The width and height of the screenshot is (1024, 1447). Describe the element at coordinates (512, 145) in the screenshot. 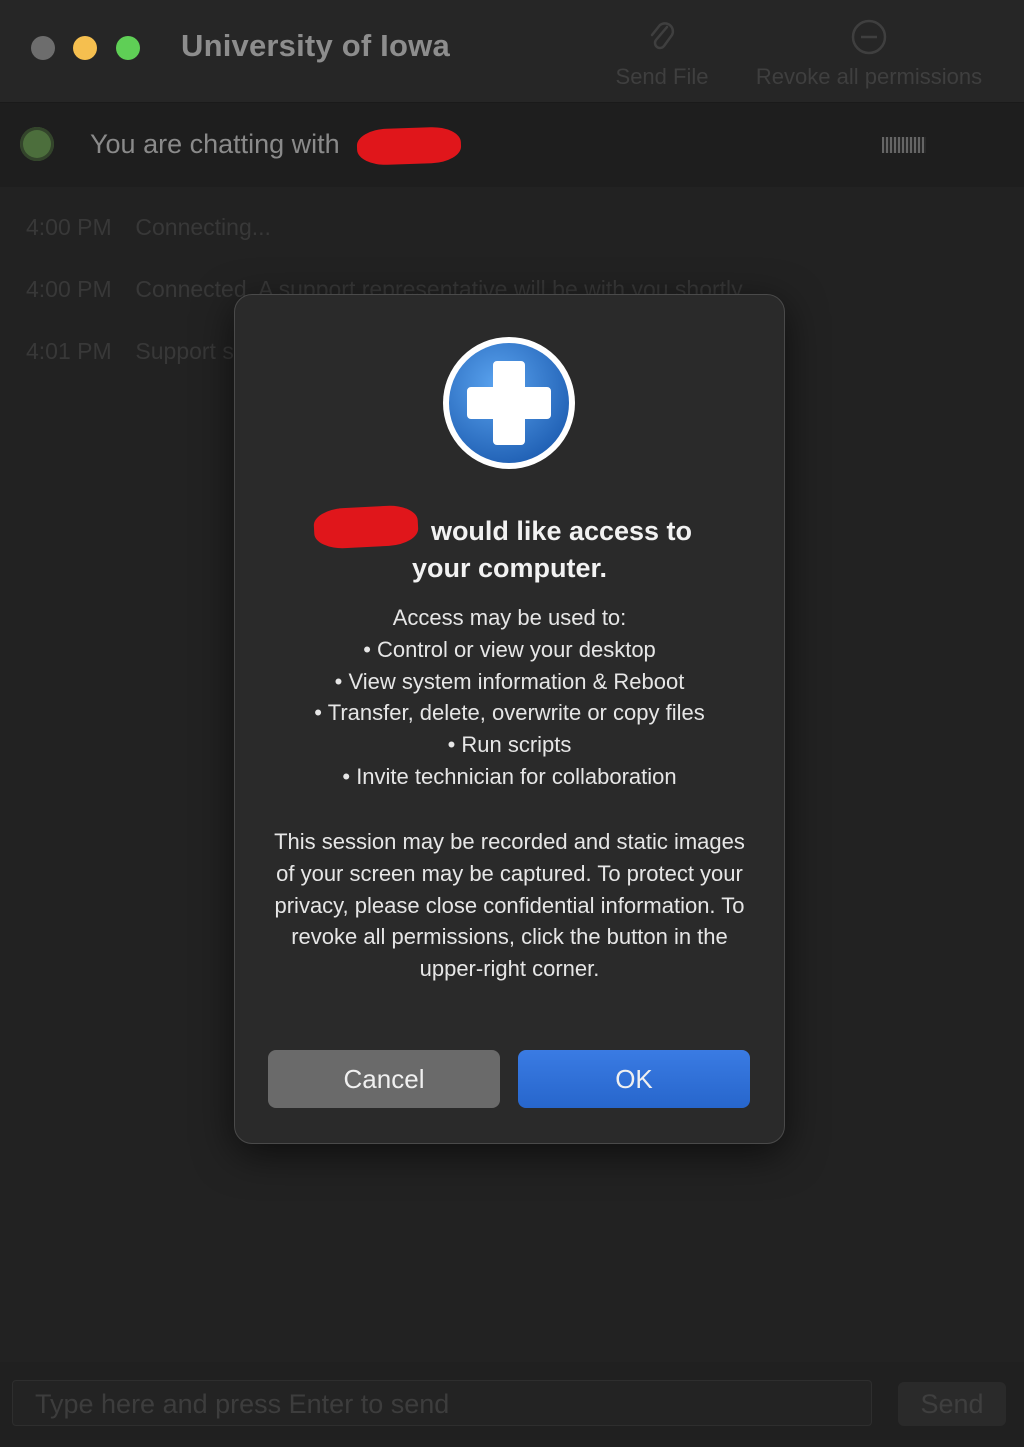

I see `chat-status-bar: You are chatting with` at that location.